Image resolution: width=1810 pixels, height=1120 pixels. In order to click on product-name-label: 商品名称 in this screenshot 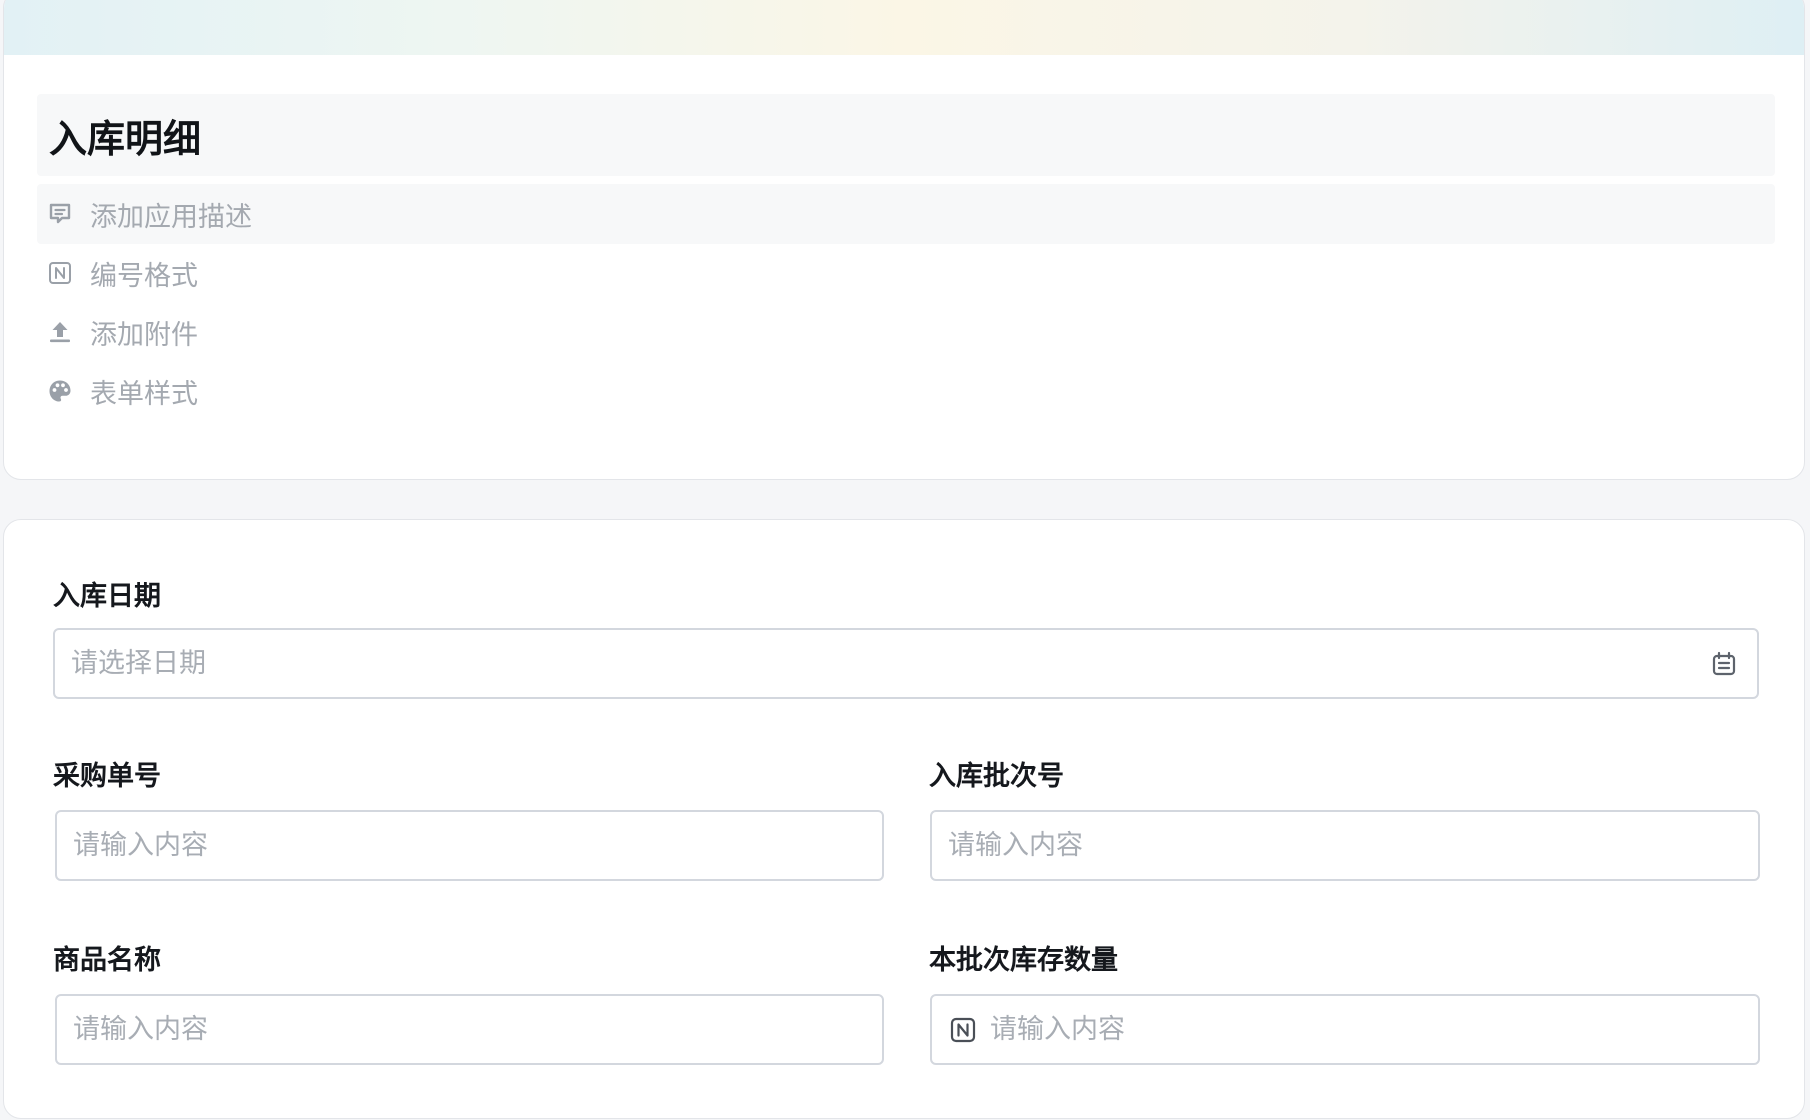, I will do `click(107, 960)`.